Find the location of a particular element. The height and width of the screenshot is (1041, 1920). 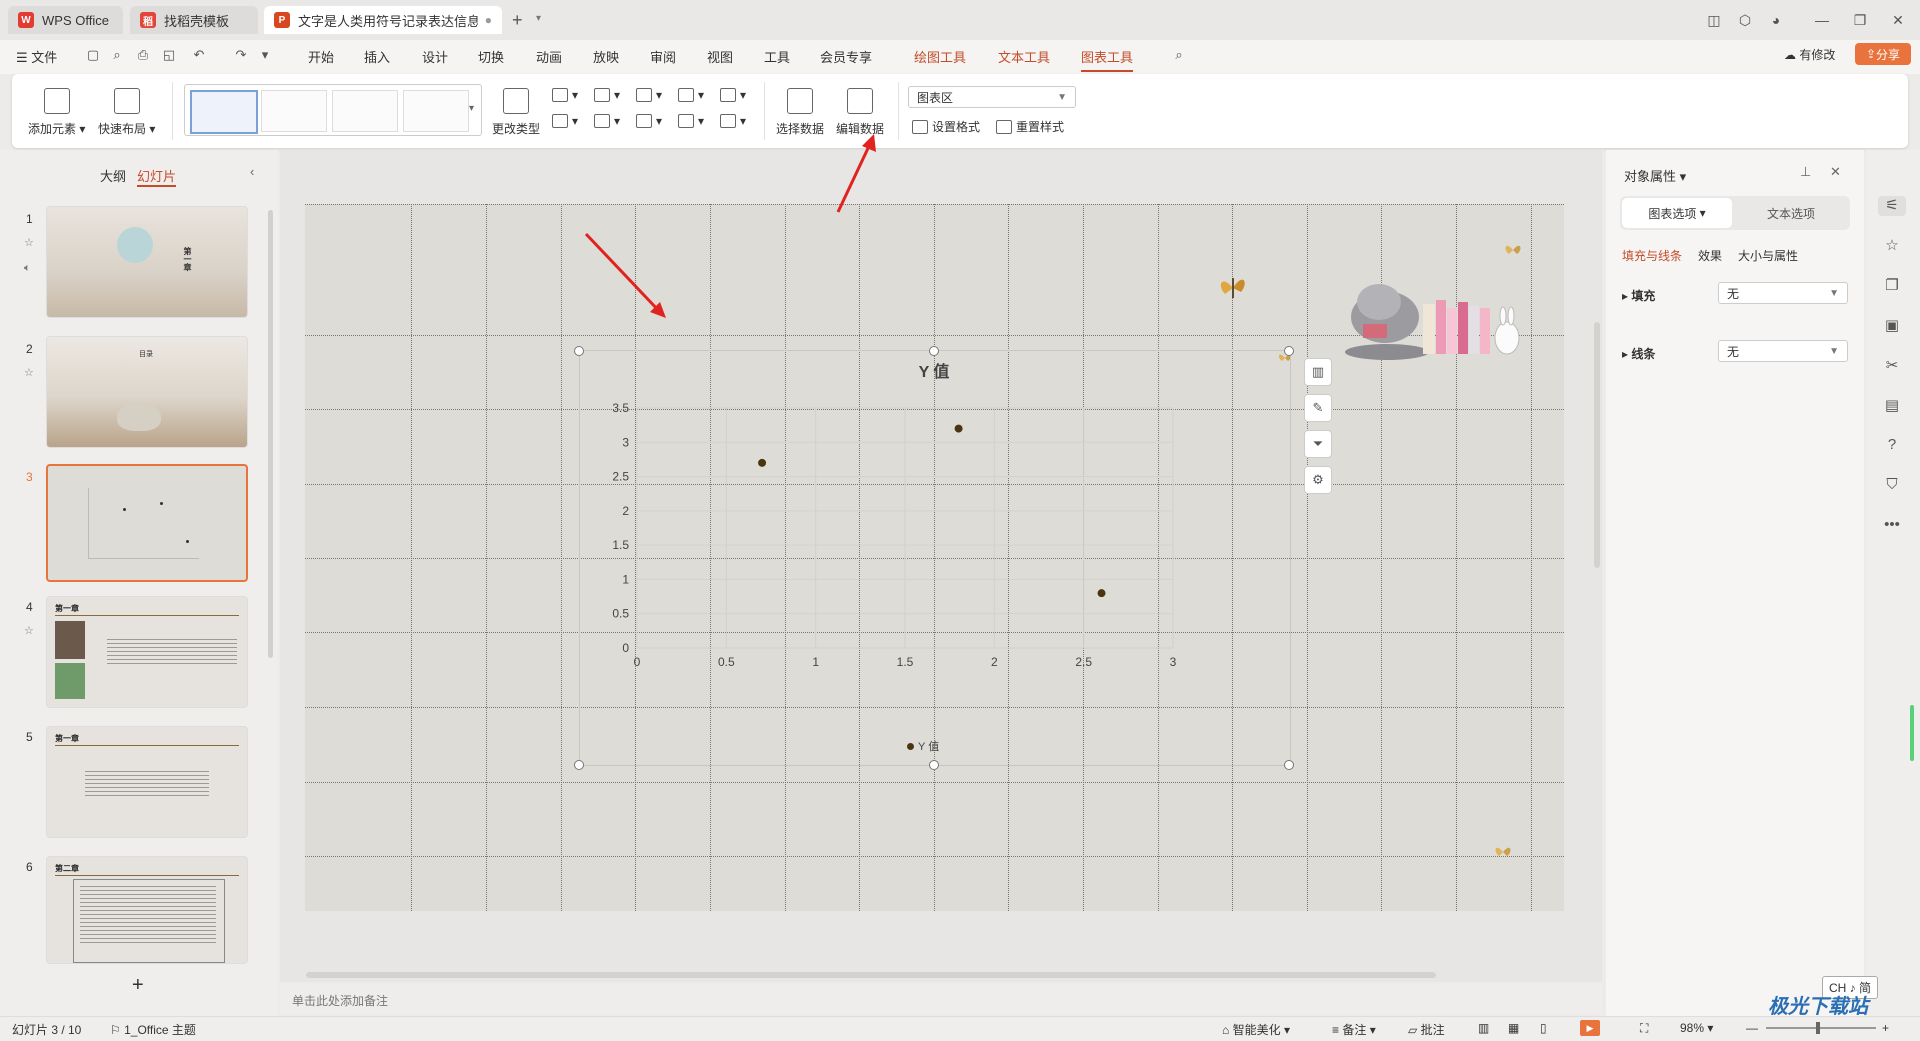

chart-style-brush-icon: ✎ is located at coordinates (1318, 408).